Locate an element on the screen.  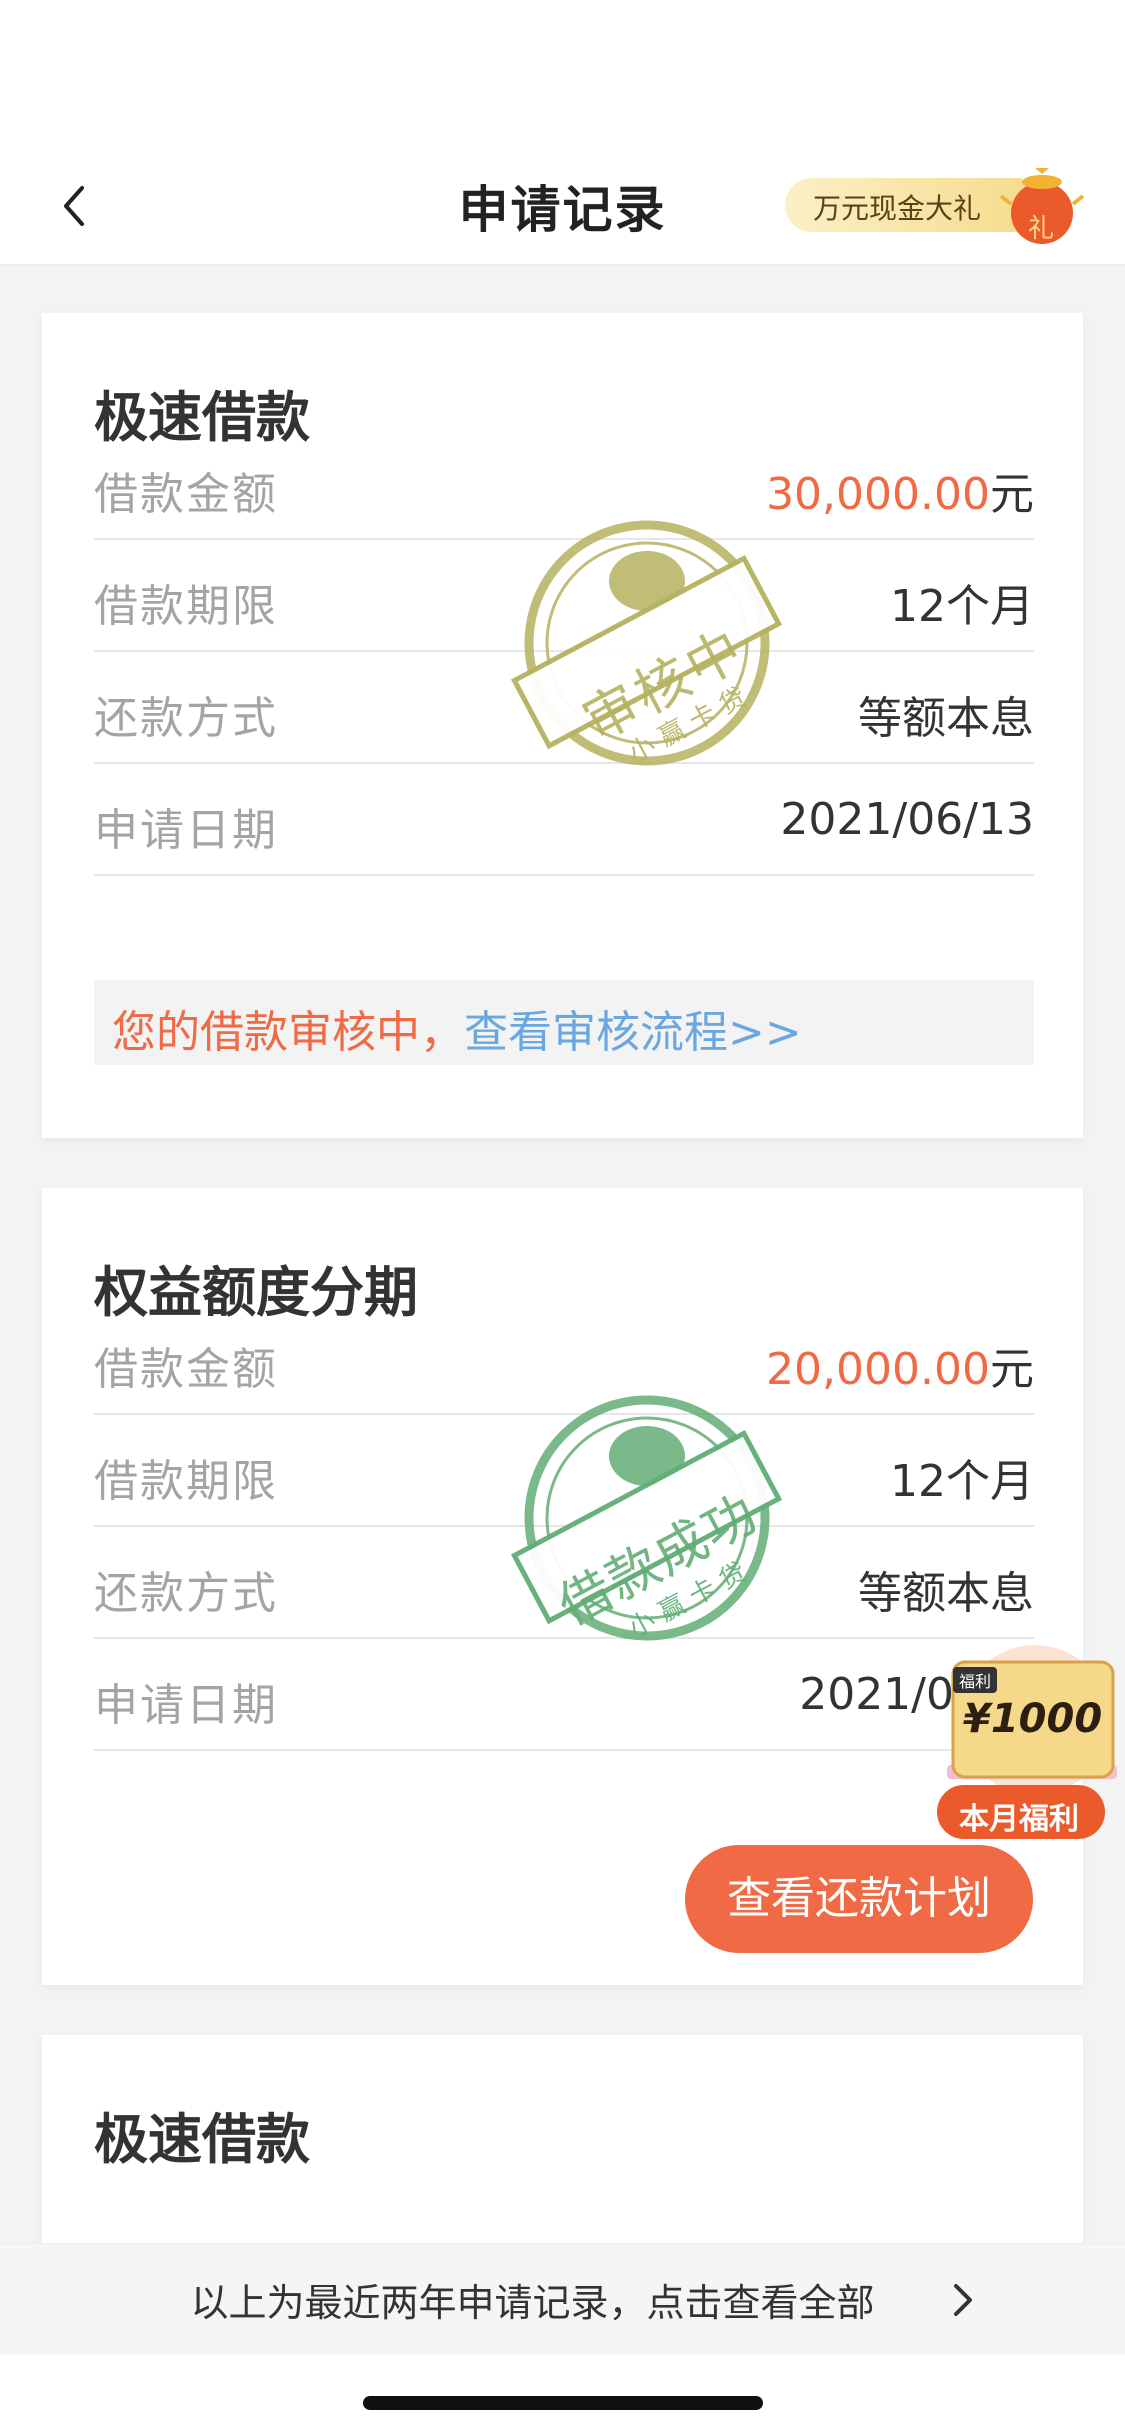
review-process-link: 查看审核流程>> is located at coordinates (633, 1032).